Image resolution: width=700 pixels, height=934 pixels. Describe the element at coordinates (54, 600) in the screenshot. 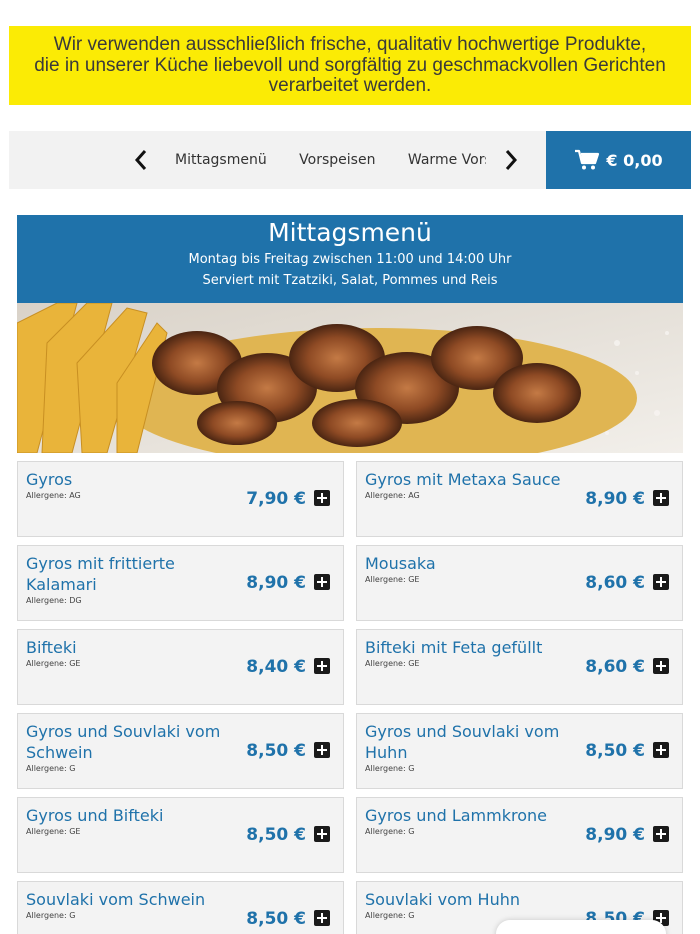

I see `menu-item-allergens: Allergene: DG` at that location.